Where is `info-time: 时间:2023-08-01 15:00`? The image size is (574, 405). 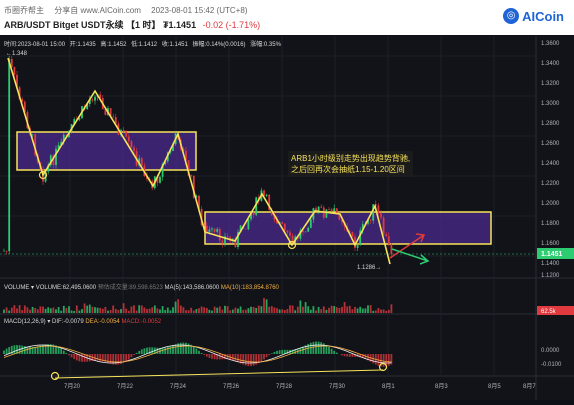
info-time: 时间:2023-08-01 15:00 is located at coordinates (34, 45).